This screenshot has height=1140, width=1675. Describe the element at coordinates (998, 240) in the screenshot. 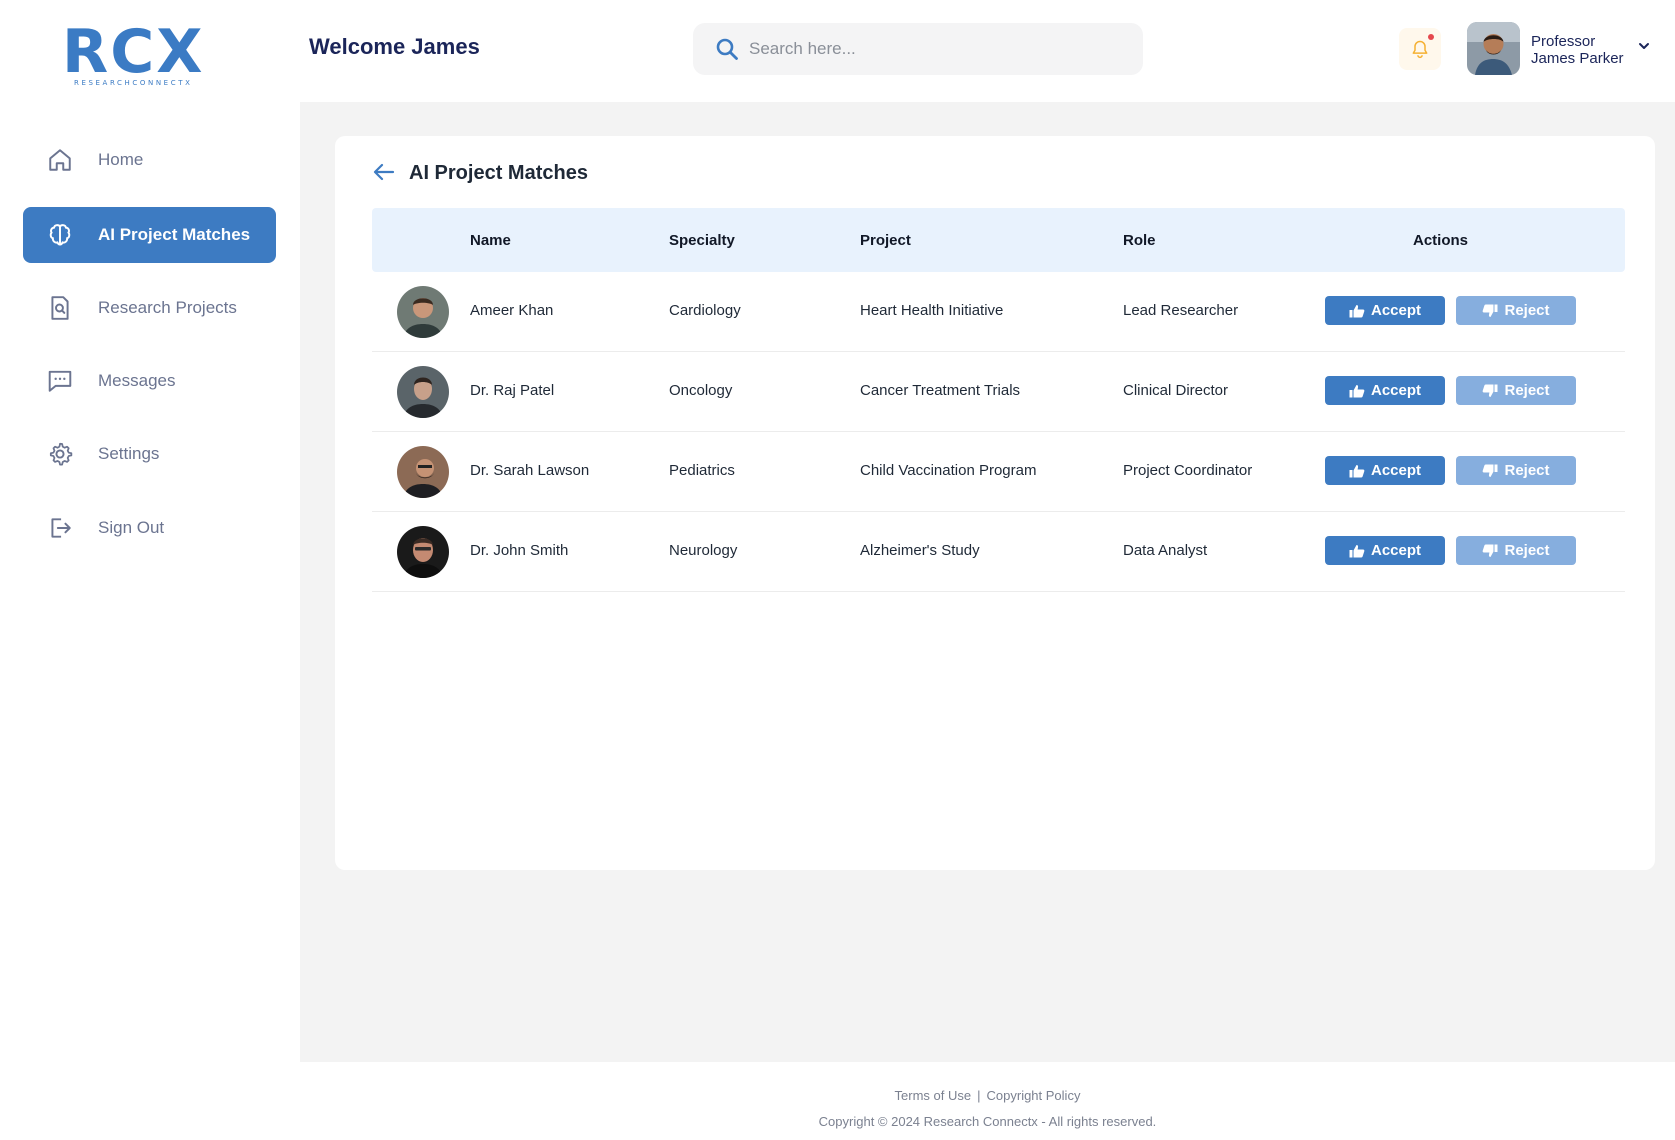

I see `table-header: Name Specialty Project Role Actions` at that location.